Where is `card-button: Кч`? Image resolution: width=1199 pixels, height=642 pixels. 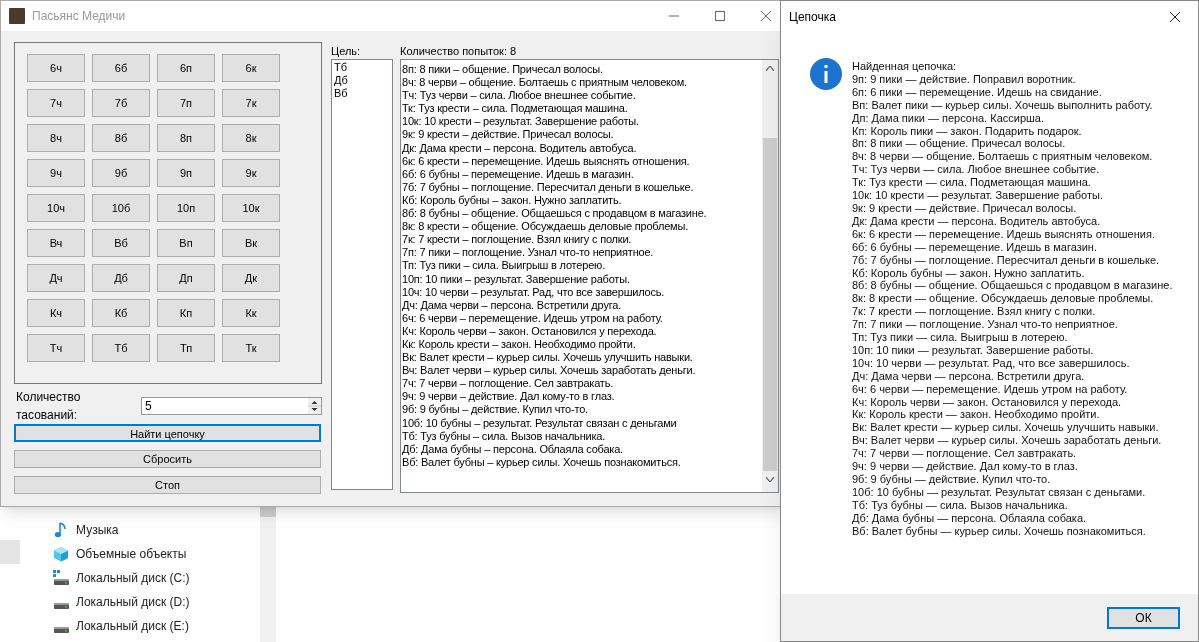 card-button: Кч is located at coordinates (56, 313).